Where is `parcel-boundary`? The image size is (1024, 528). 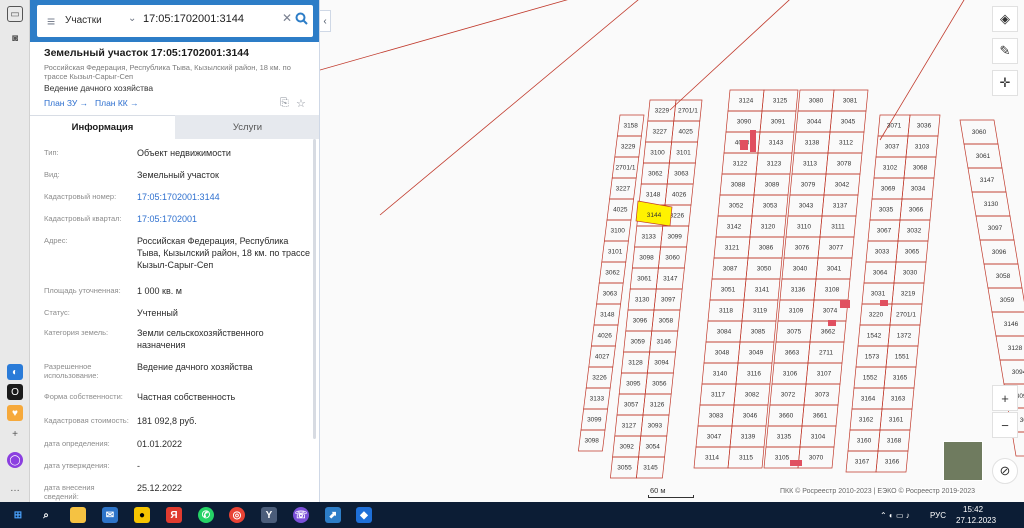
parcel-boundary is located at coordinates (922, 70).